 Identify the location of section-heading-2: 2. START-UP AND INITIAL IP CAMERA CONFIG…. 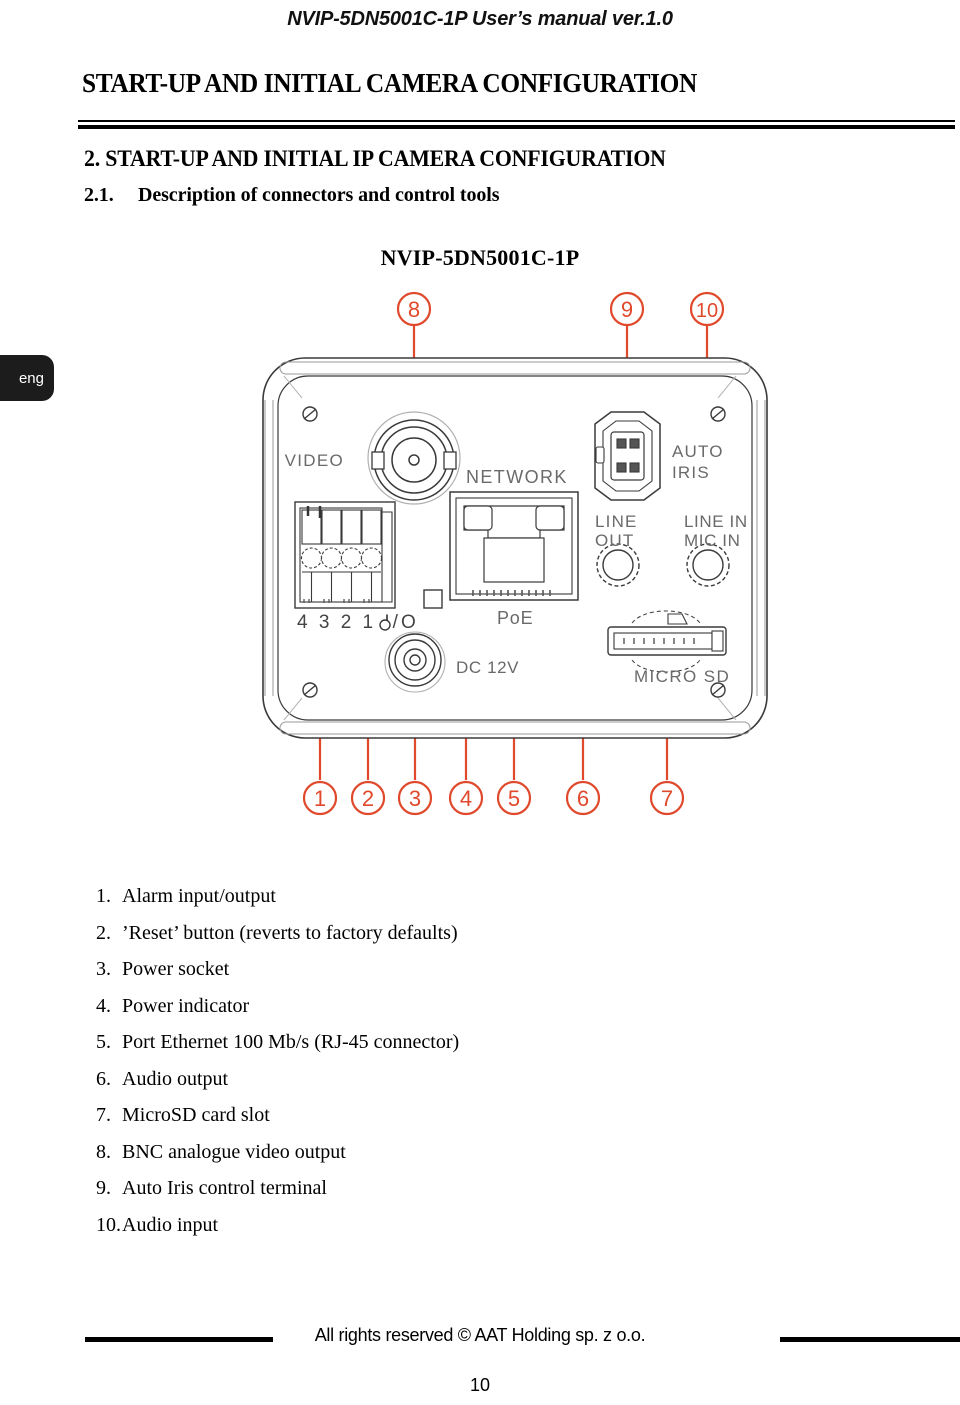
(375, 158).